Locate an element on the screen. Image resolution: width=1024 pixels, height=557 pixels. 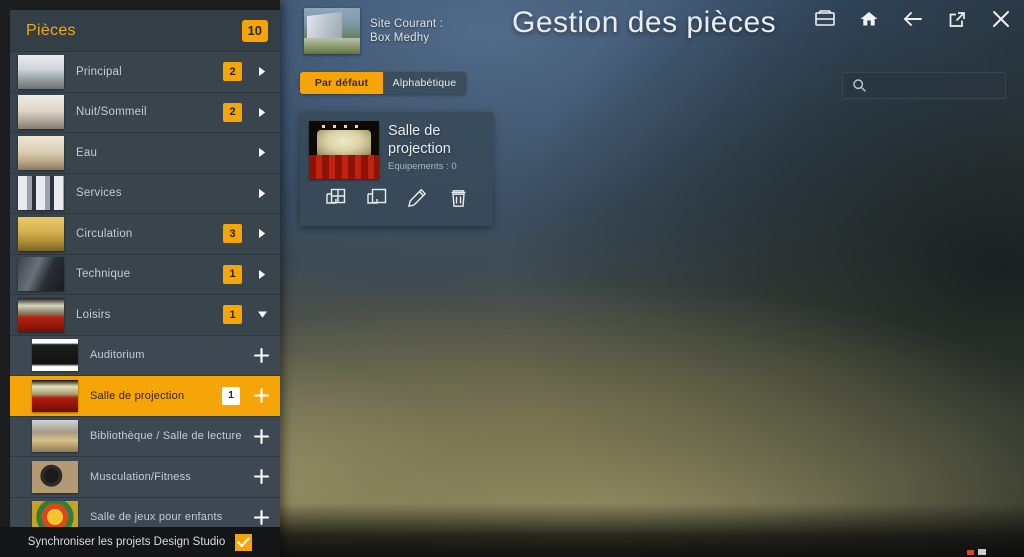
search-icon is located at coordinates (859, 85).